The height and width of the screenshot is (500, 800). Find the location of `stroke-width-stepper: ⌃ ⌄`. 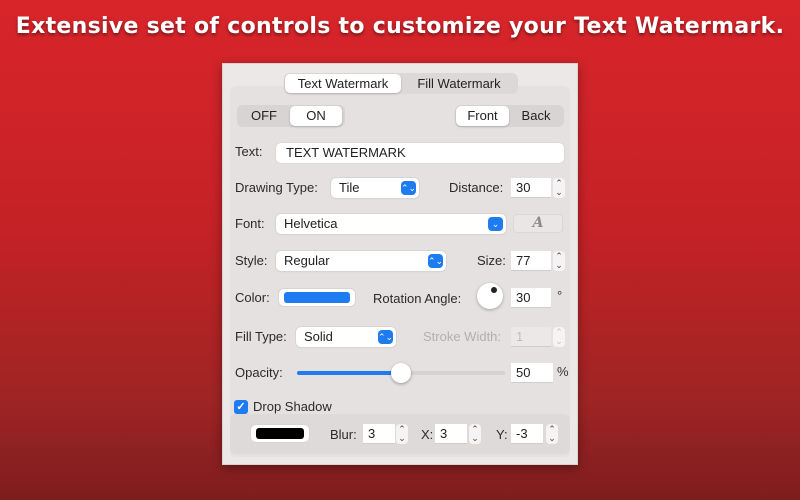

stroke-width-stepper: ⌃ ⌄ is located at coordinates (559, 337).